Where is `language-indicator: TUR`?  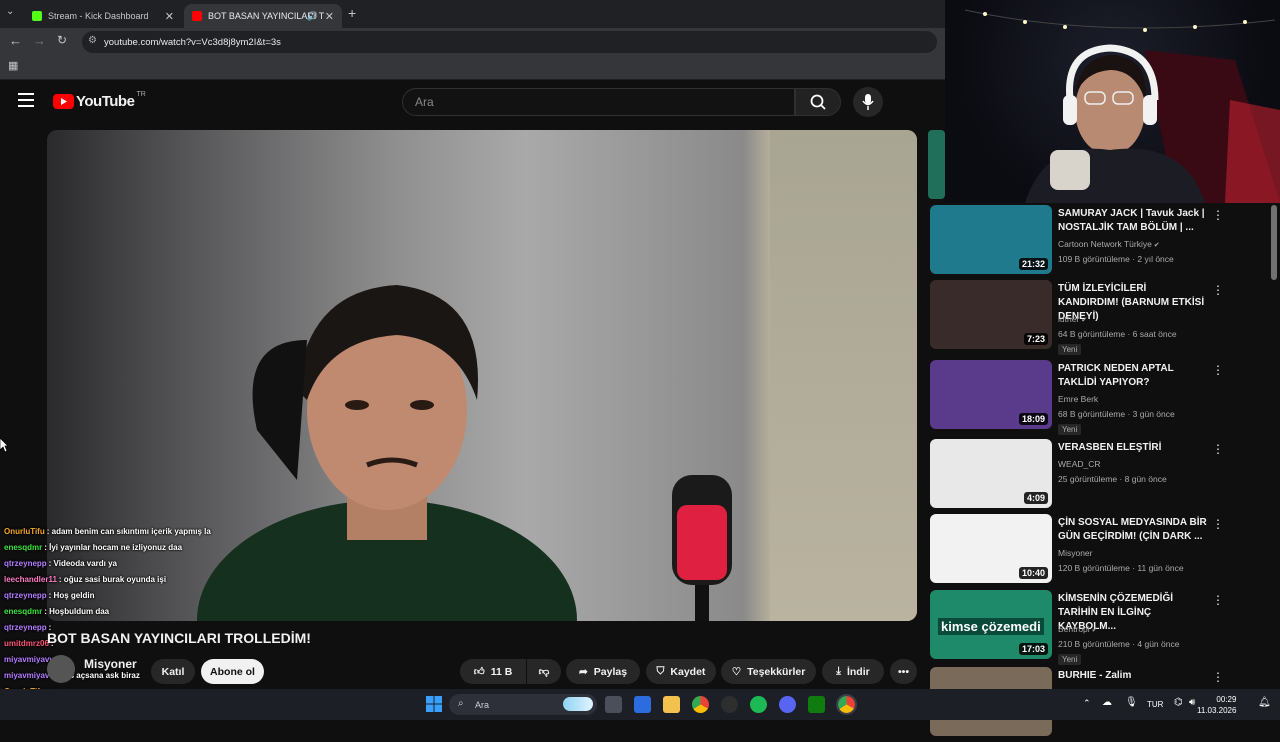 language-indicator: TUR is located at coordinates (1155, 704).